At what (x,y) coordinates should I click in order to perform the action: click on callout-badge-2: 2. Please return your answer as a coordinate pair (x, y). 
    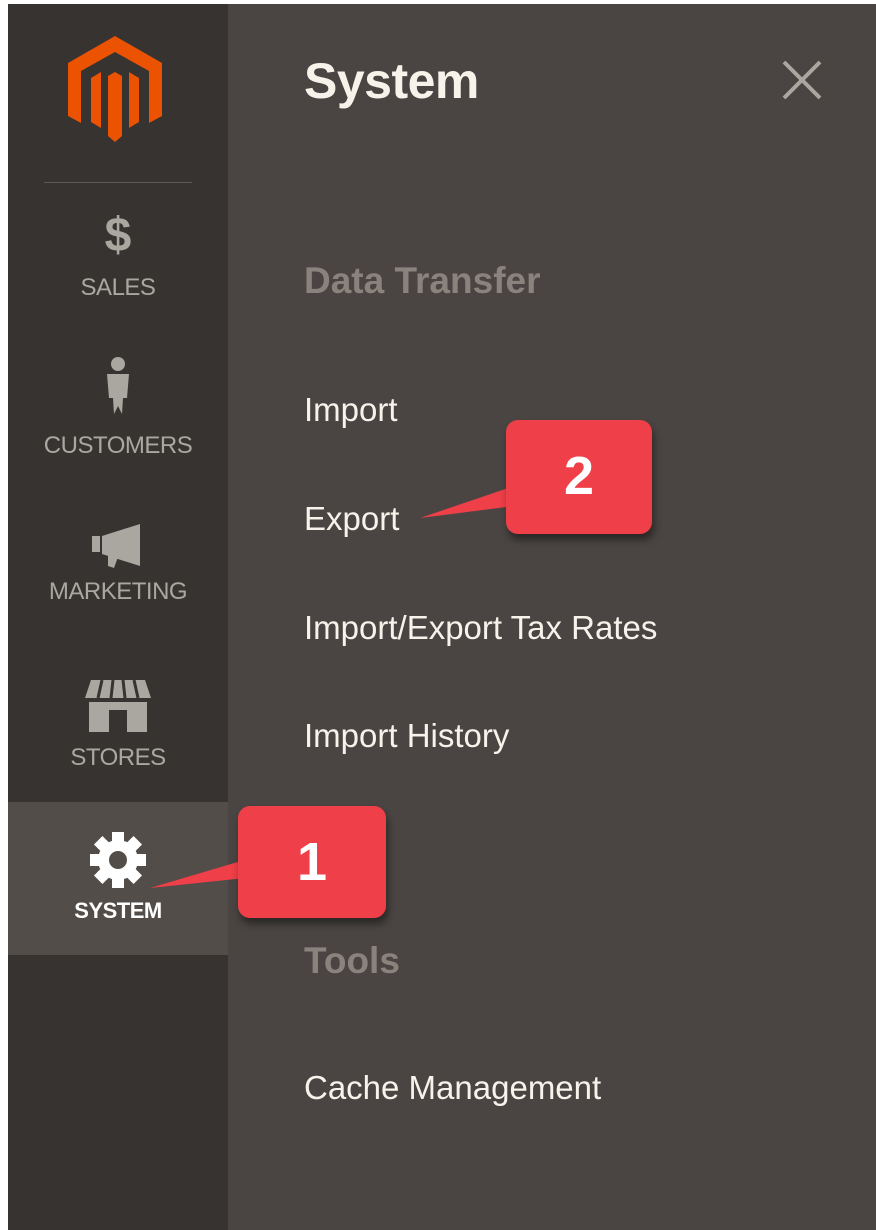
    Looking at the image, I should click on (579, 477).